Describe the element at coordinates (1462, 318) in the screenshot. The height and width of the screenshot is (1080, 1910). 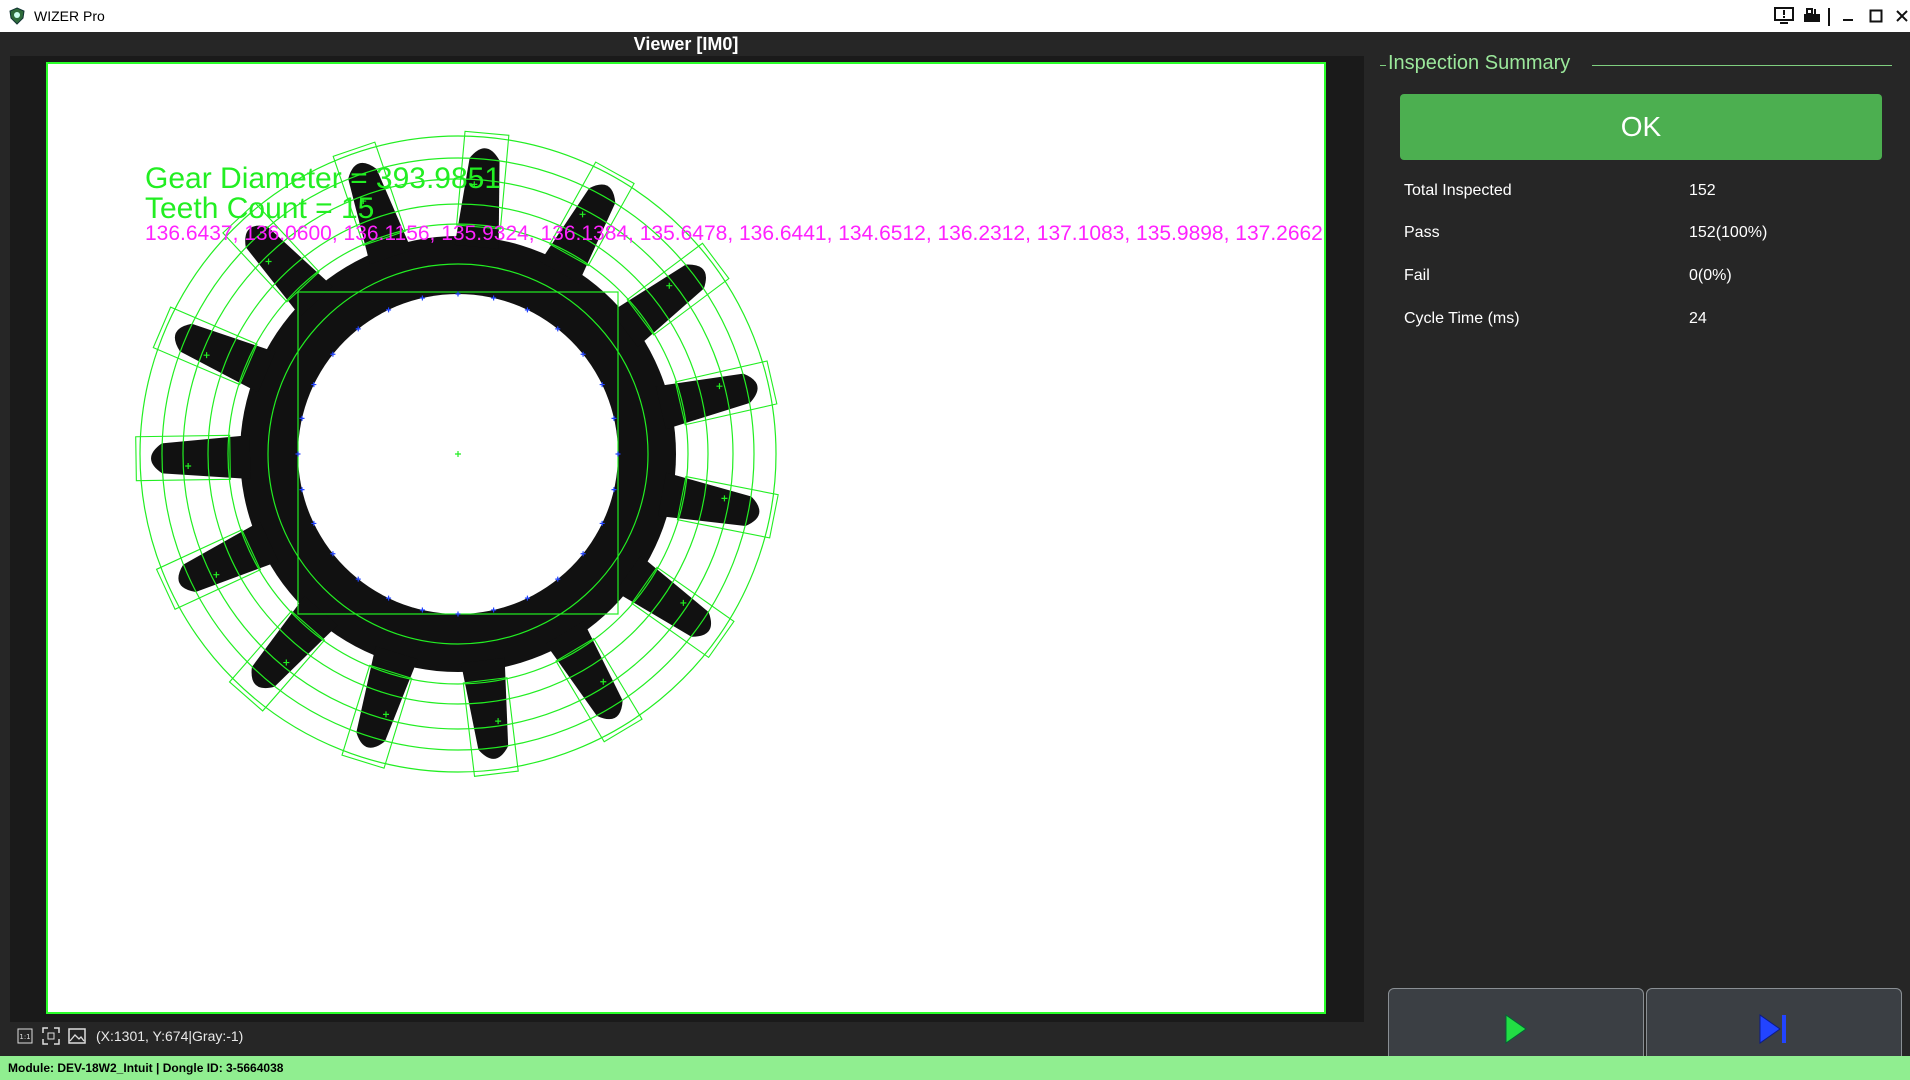
I see `stat-label: Cycle Time (ms)` at that location.